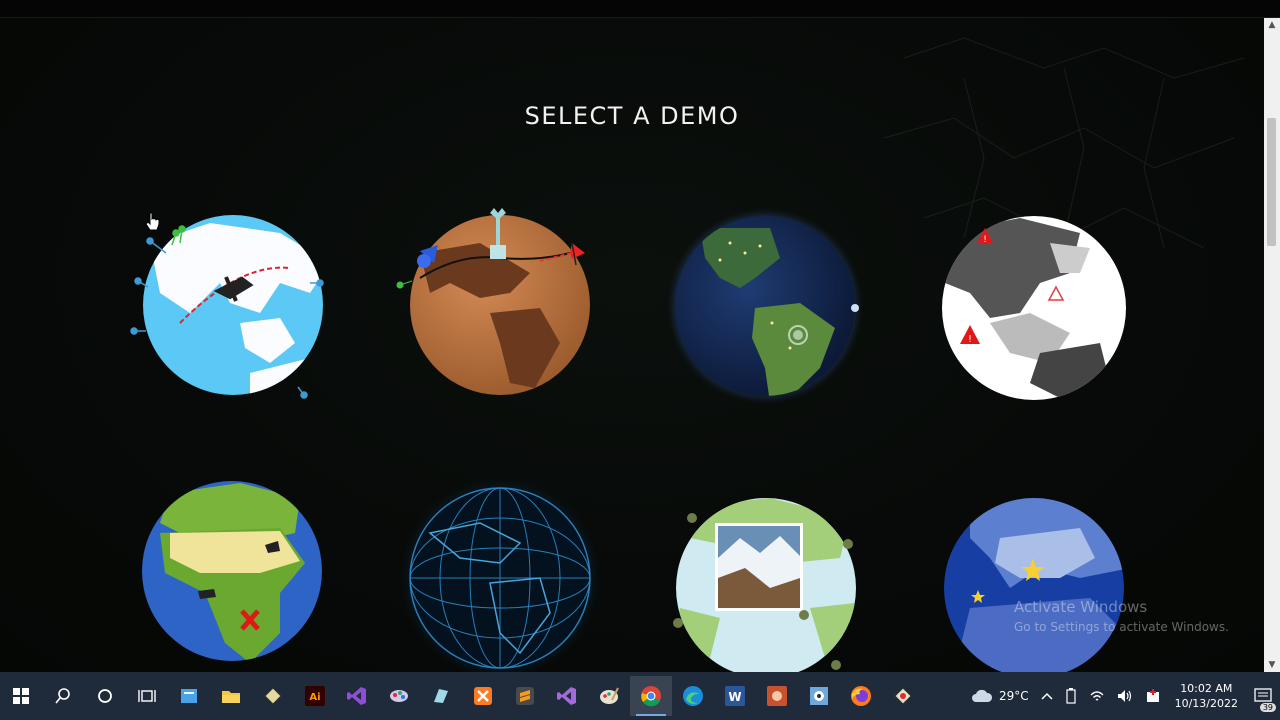 The image size is (1280, 720). What do you see at coordinates (525, 696) in the screenshot?
I see `sublime-text-icon` at bounding box center [525, 696].